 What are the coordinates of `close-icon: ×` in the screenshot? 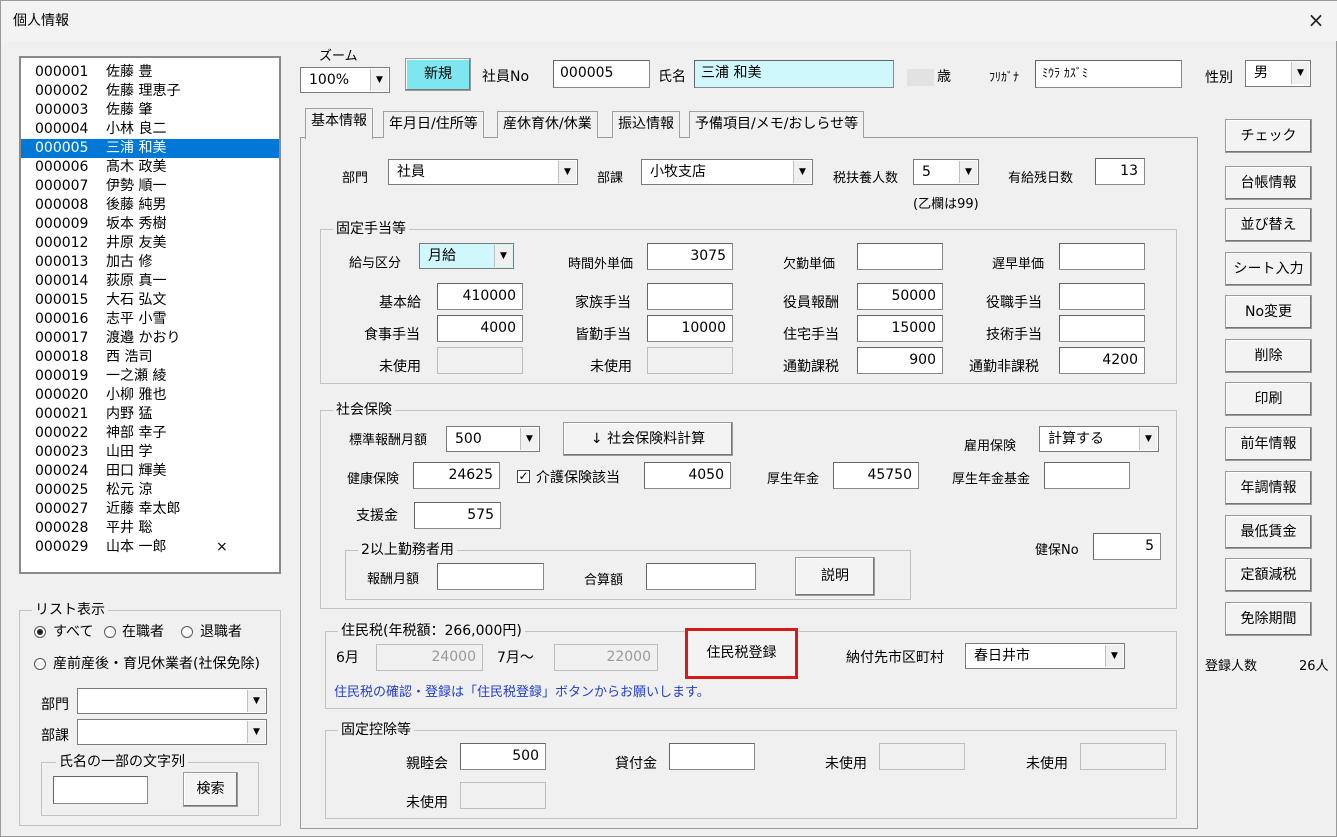 It's located at (1316, 20).